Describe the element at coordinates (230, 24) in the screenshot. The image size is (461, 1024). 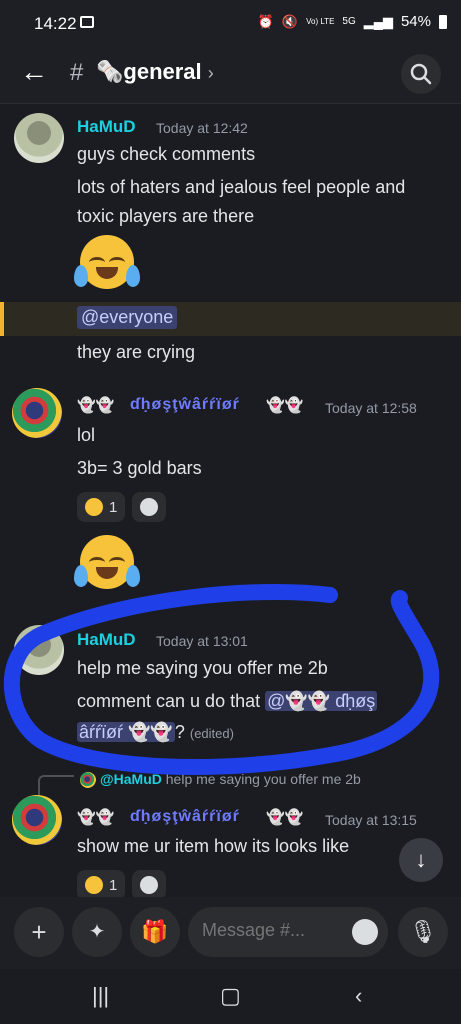
I see `status-bar: 14:22 ⏰ 🔇 Vo) LTE 5G ▂▄▆ 54%` at that location.